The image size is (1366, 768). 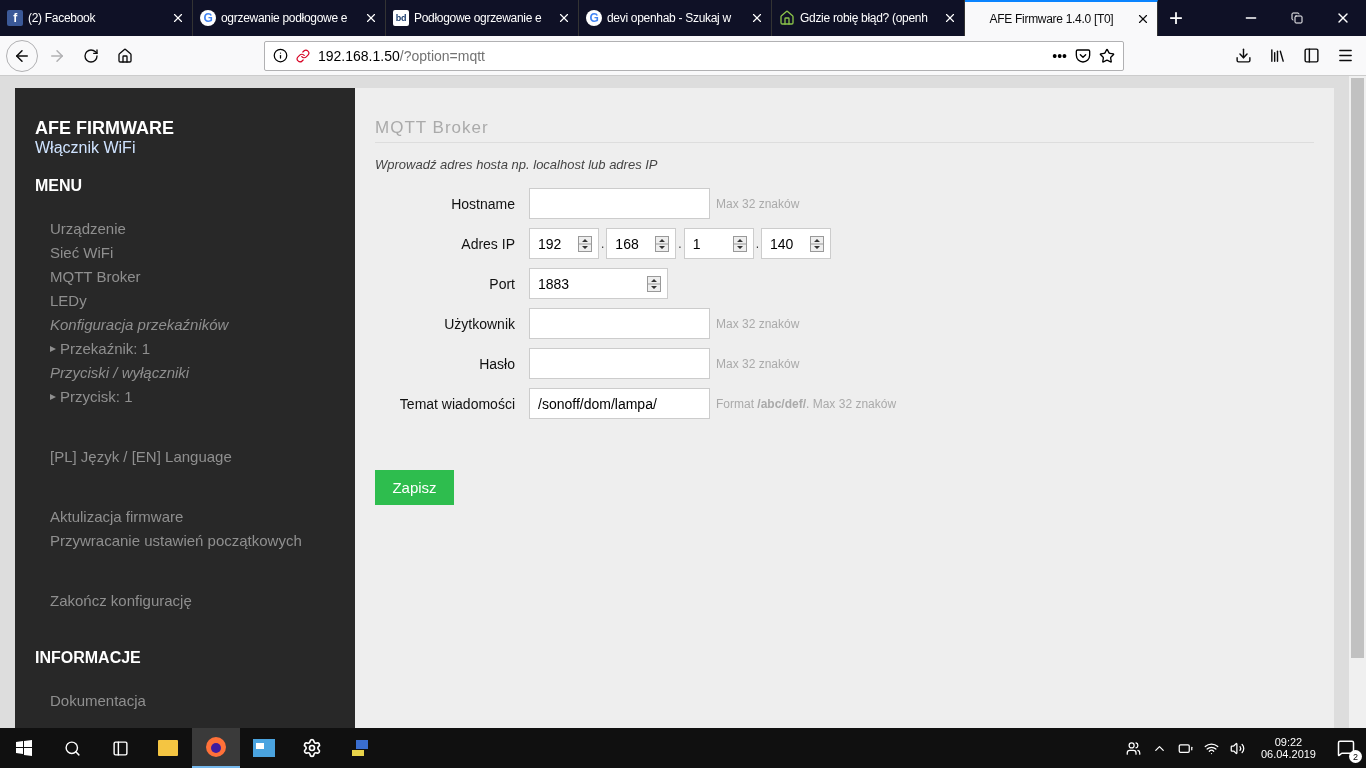 What do you see at coordinates (641, 243) in the screenshot?
I see `number-field: 168` at bounding box center [641, 243].